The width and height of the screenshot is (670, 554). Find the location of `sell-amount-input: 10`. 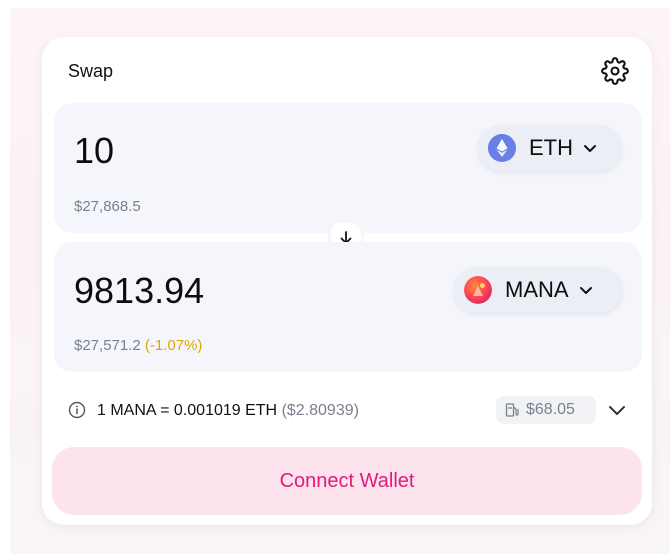

sell-amount-input: 10 is located at coordinates (94, 151).